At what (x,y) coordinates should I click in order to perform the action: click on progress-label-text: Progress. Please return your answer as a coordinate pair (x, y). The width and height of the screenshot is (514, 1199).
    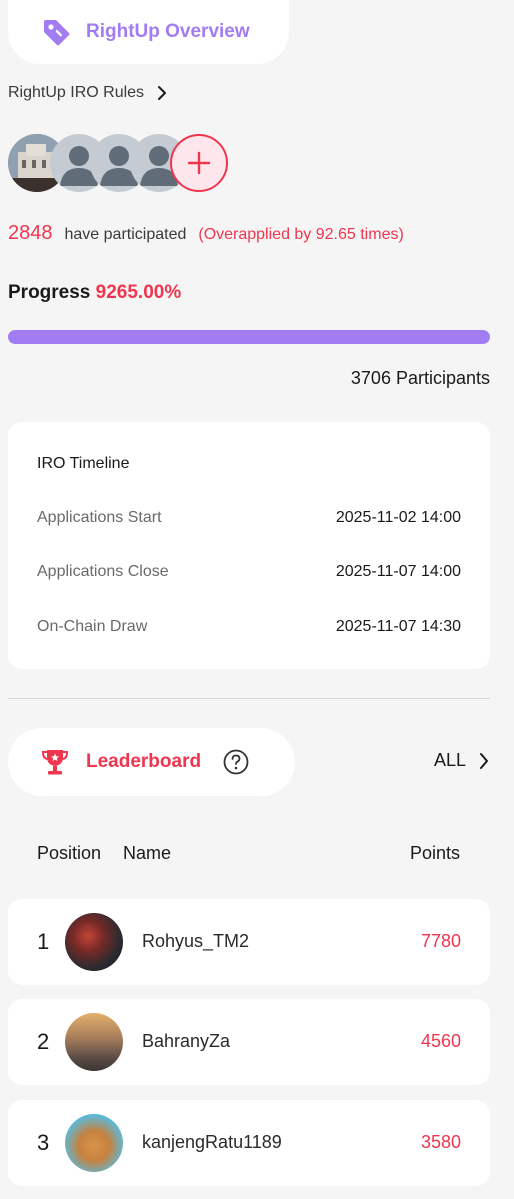
    Looking at the image, I should click on (49, 292).